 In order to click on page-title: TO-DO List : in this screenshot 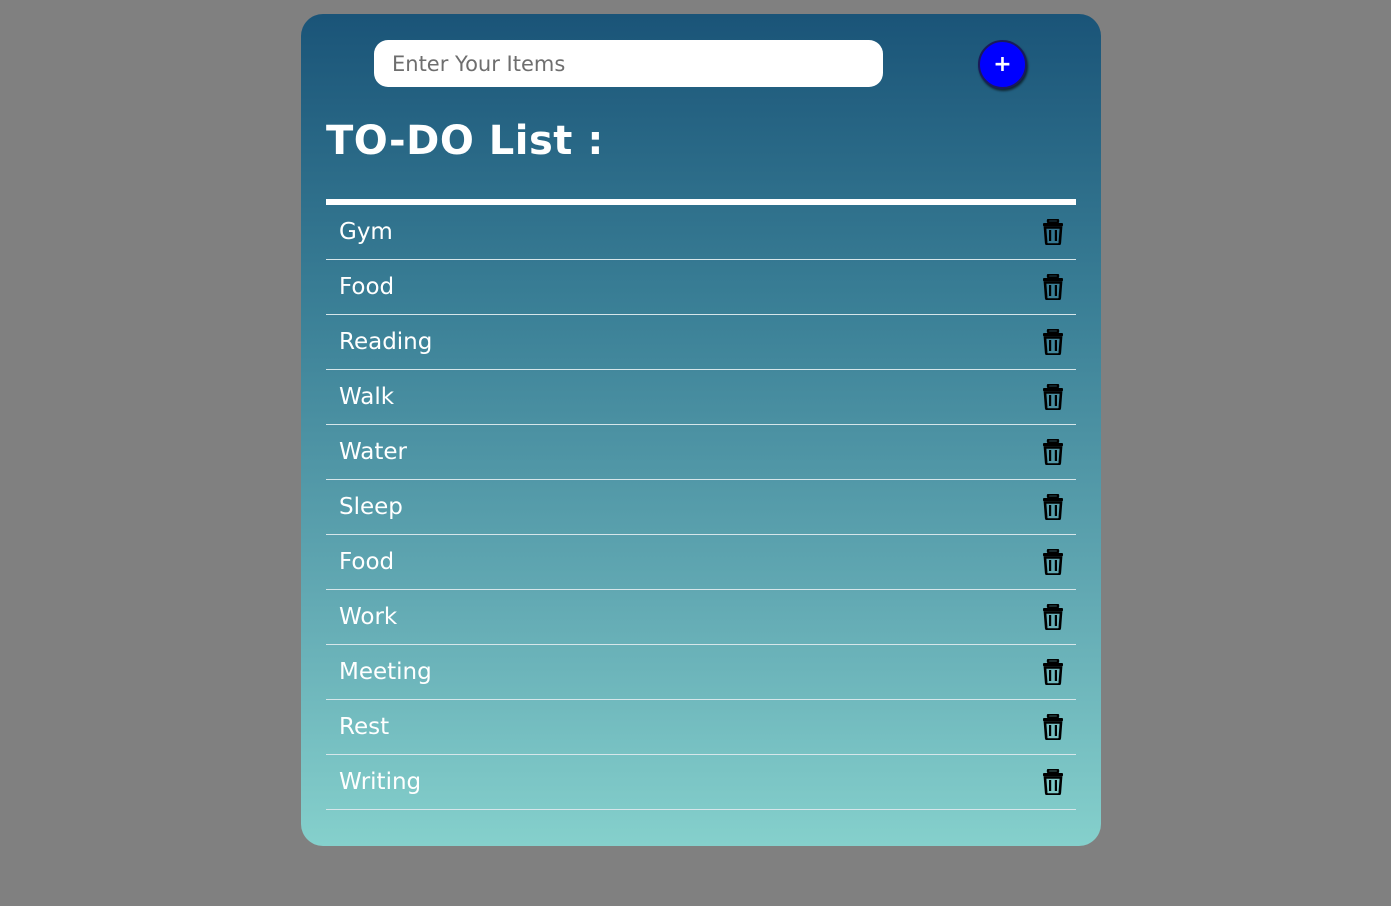, I will do `click(465, 141)`.